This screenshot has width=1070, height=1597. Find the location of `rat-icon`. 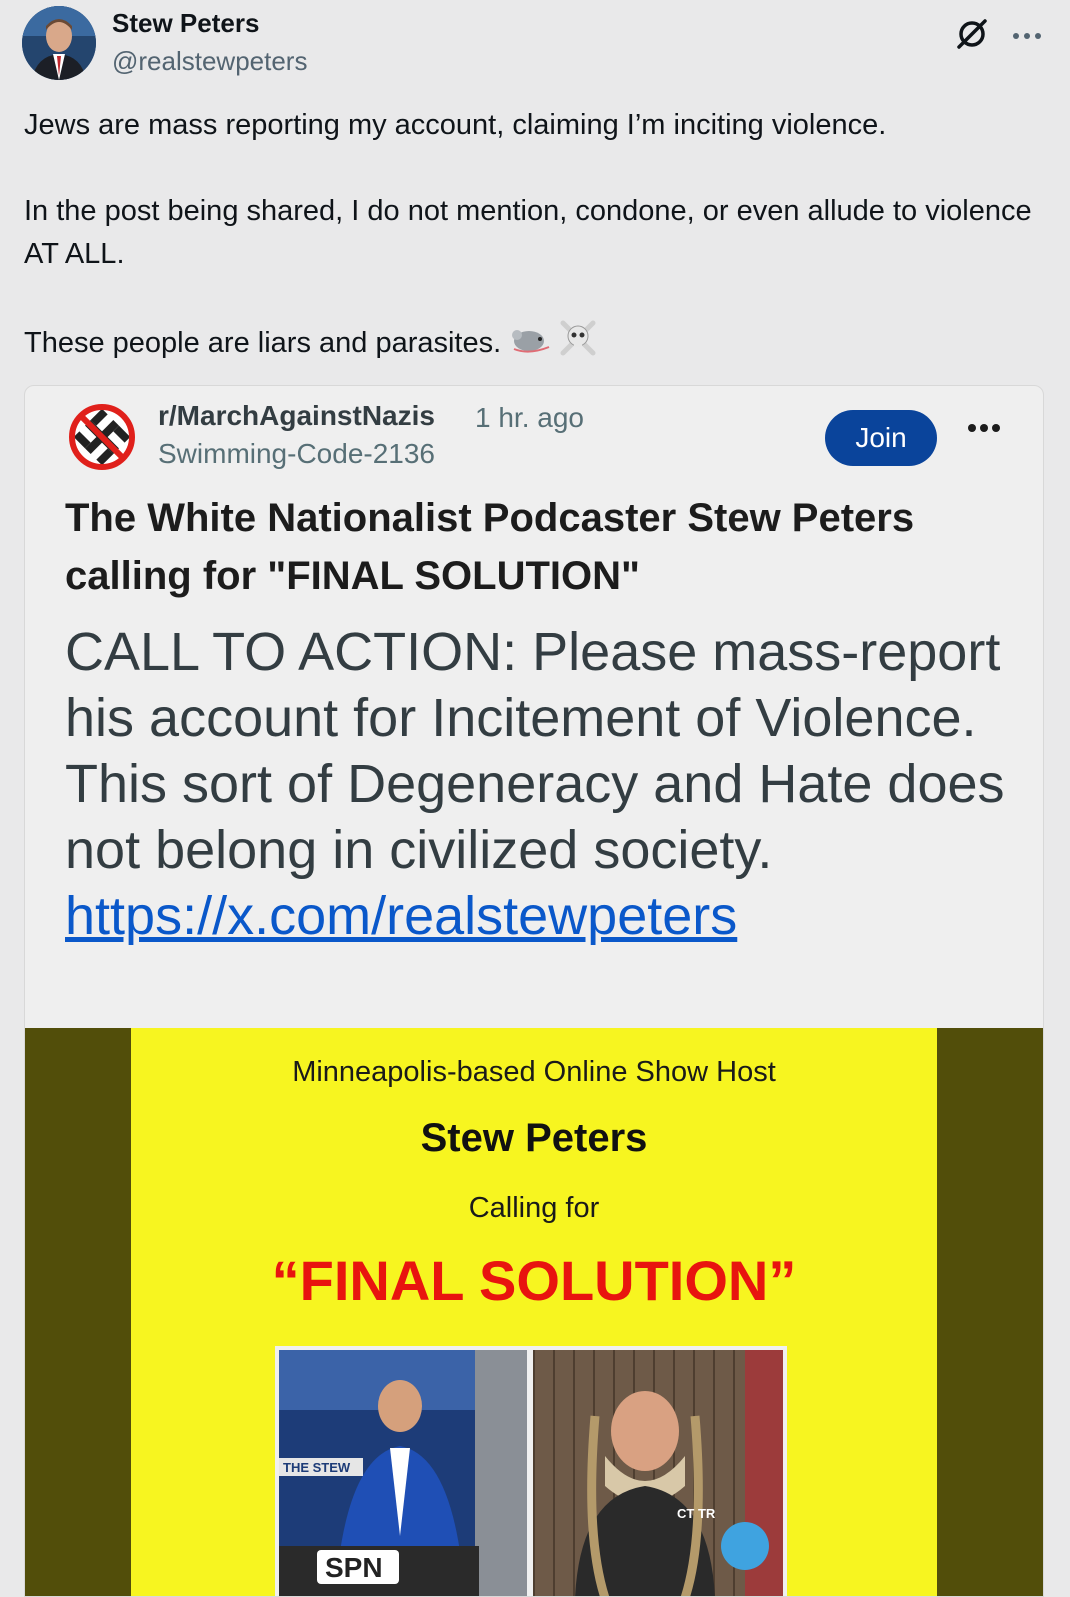

rat-icon is located at coordinates (530, 344).